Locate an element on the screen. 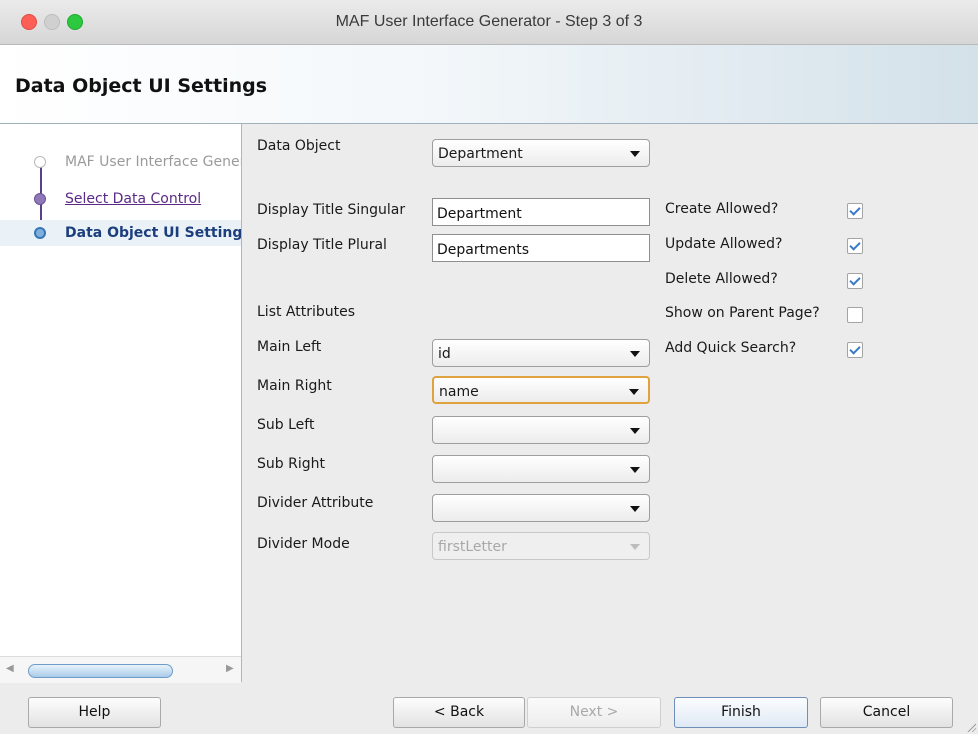 The image size is (978, 734). scrollbar-thumb is located at coordinates (100, 671).